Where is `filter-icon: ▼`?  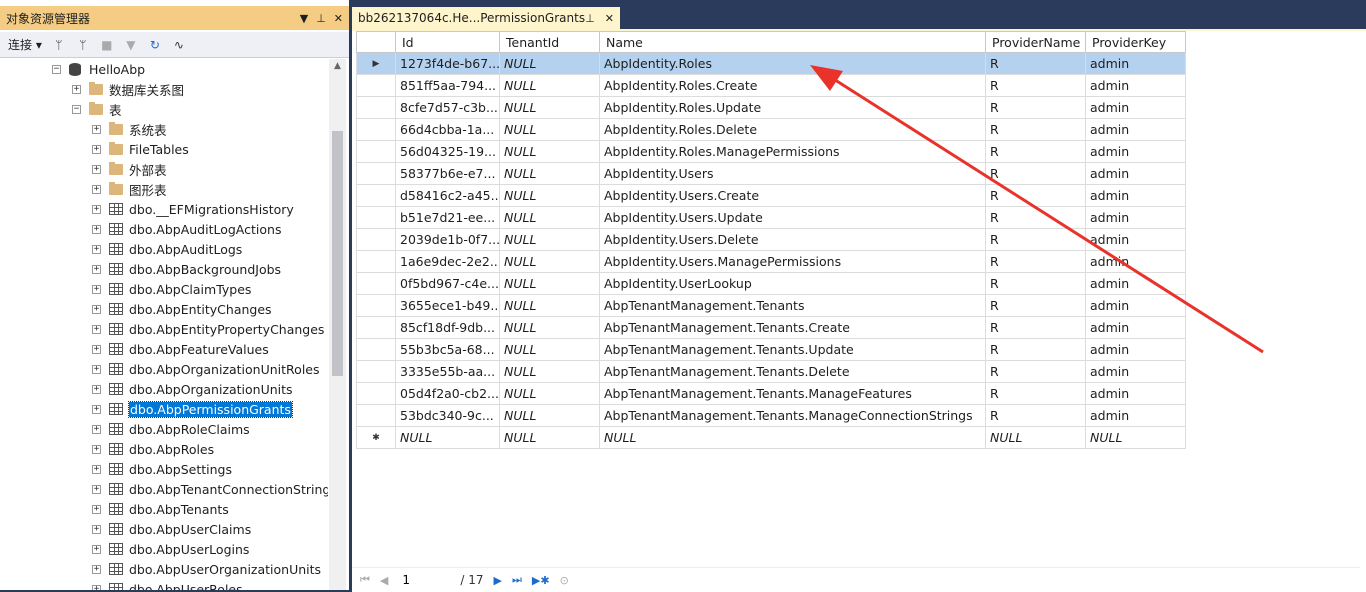
filter-icon: ▼ is located at coordinates (131, 45).